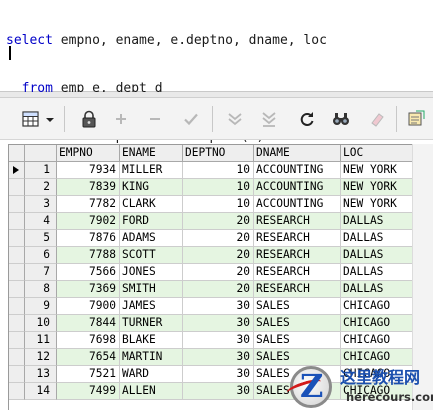  Describe the element at coordinates (151, 357) in the screenshot. I see `cell-ename: MARTIN` at that location.